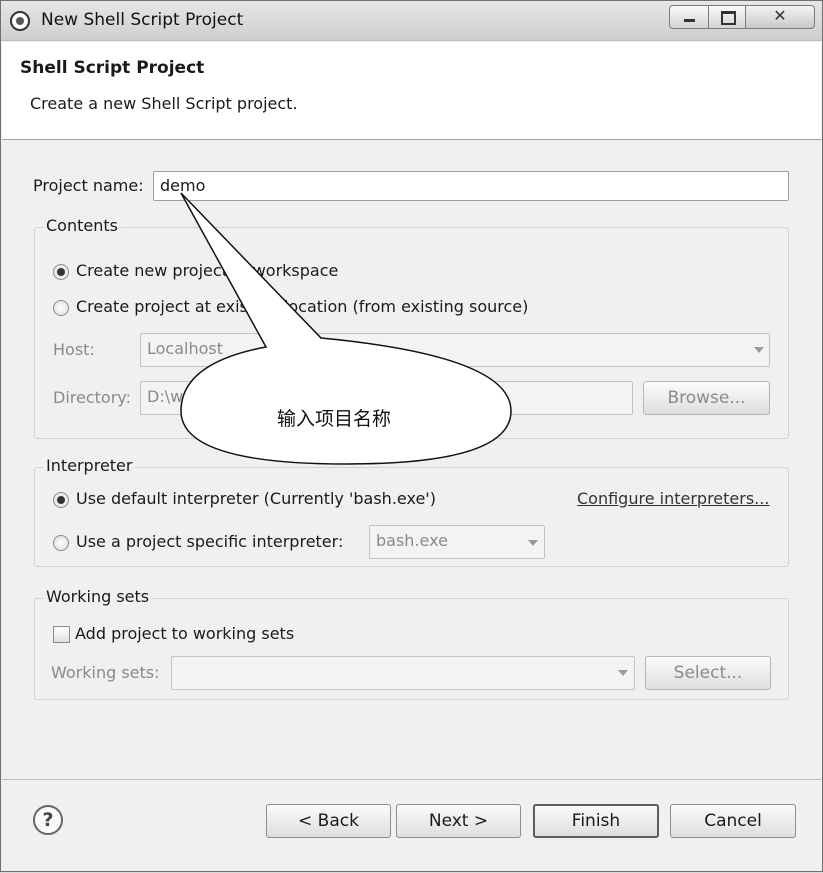 The height and width of the screenshot is (873, 823). What do you see at coordinates (346, 328) in the screenshot?
I see `annotation-callout-shape` at bounding box center [346, 328].